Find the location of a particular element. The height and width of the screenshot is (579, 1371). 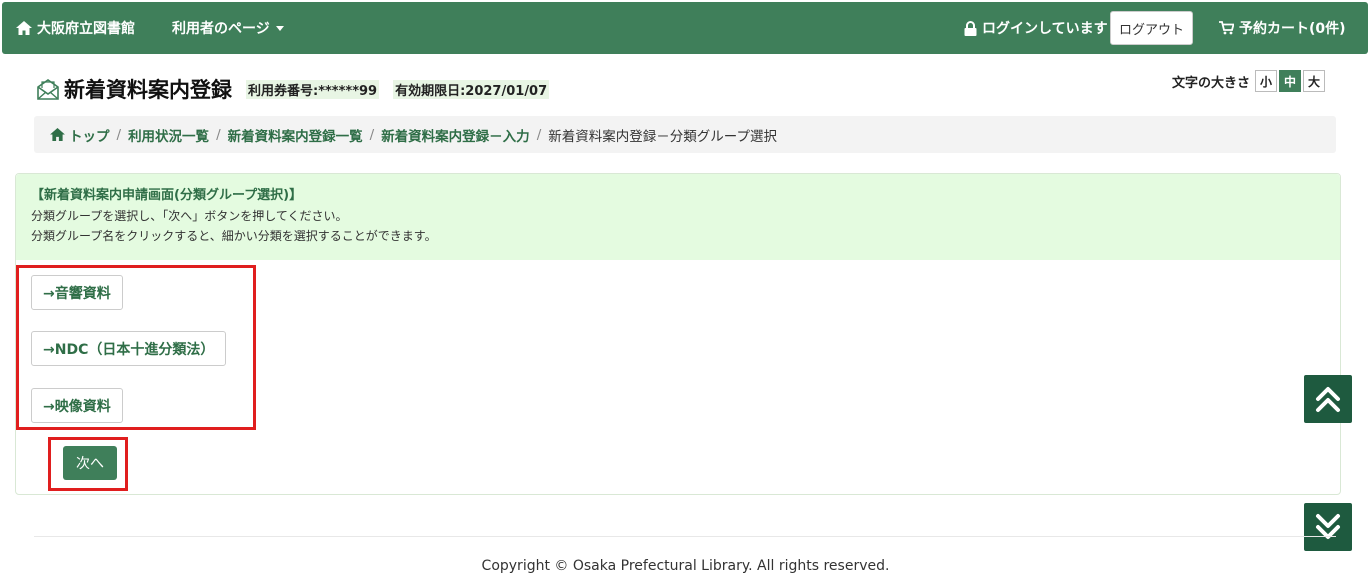

breadcrumb-usage-link: 利用状況一覧 is located at coordinates (168, 135).